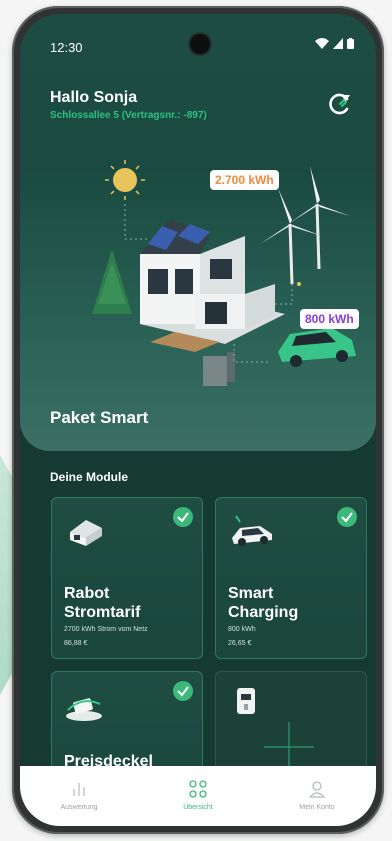  I want to click on package-title: Paket Smart, so click(99, 417).